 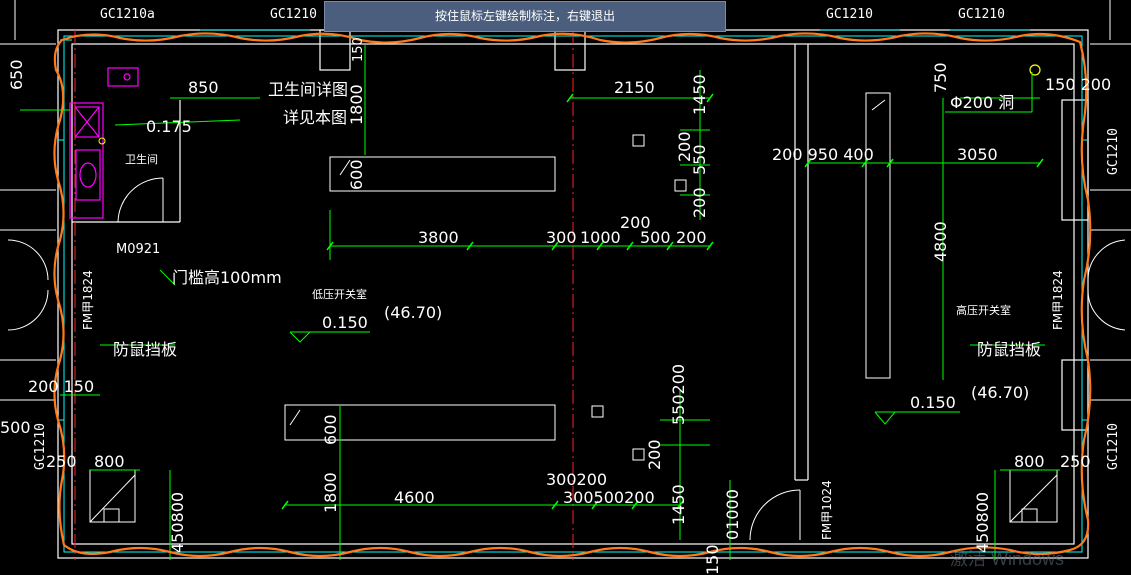 What do you see at coordinates (61, 386) in the screenshot?
I see `dim-200-150: 200 150` at bounding box center [61, 386].